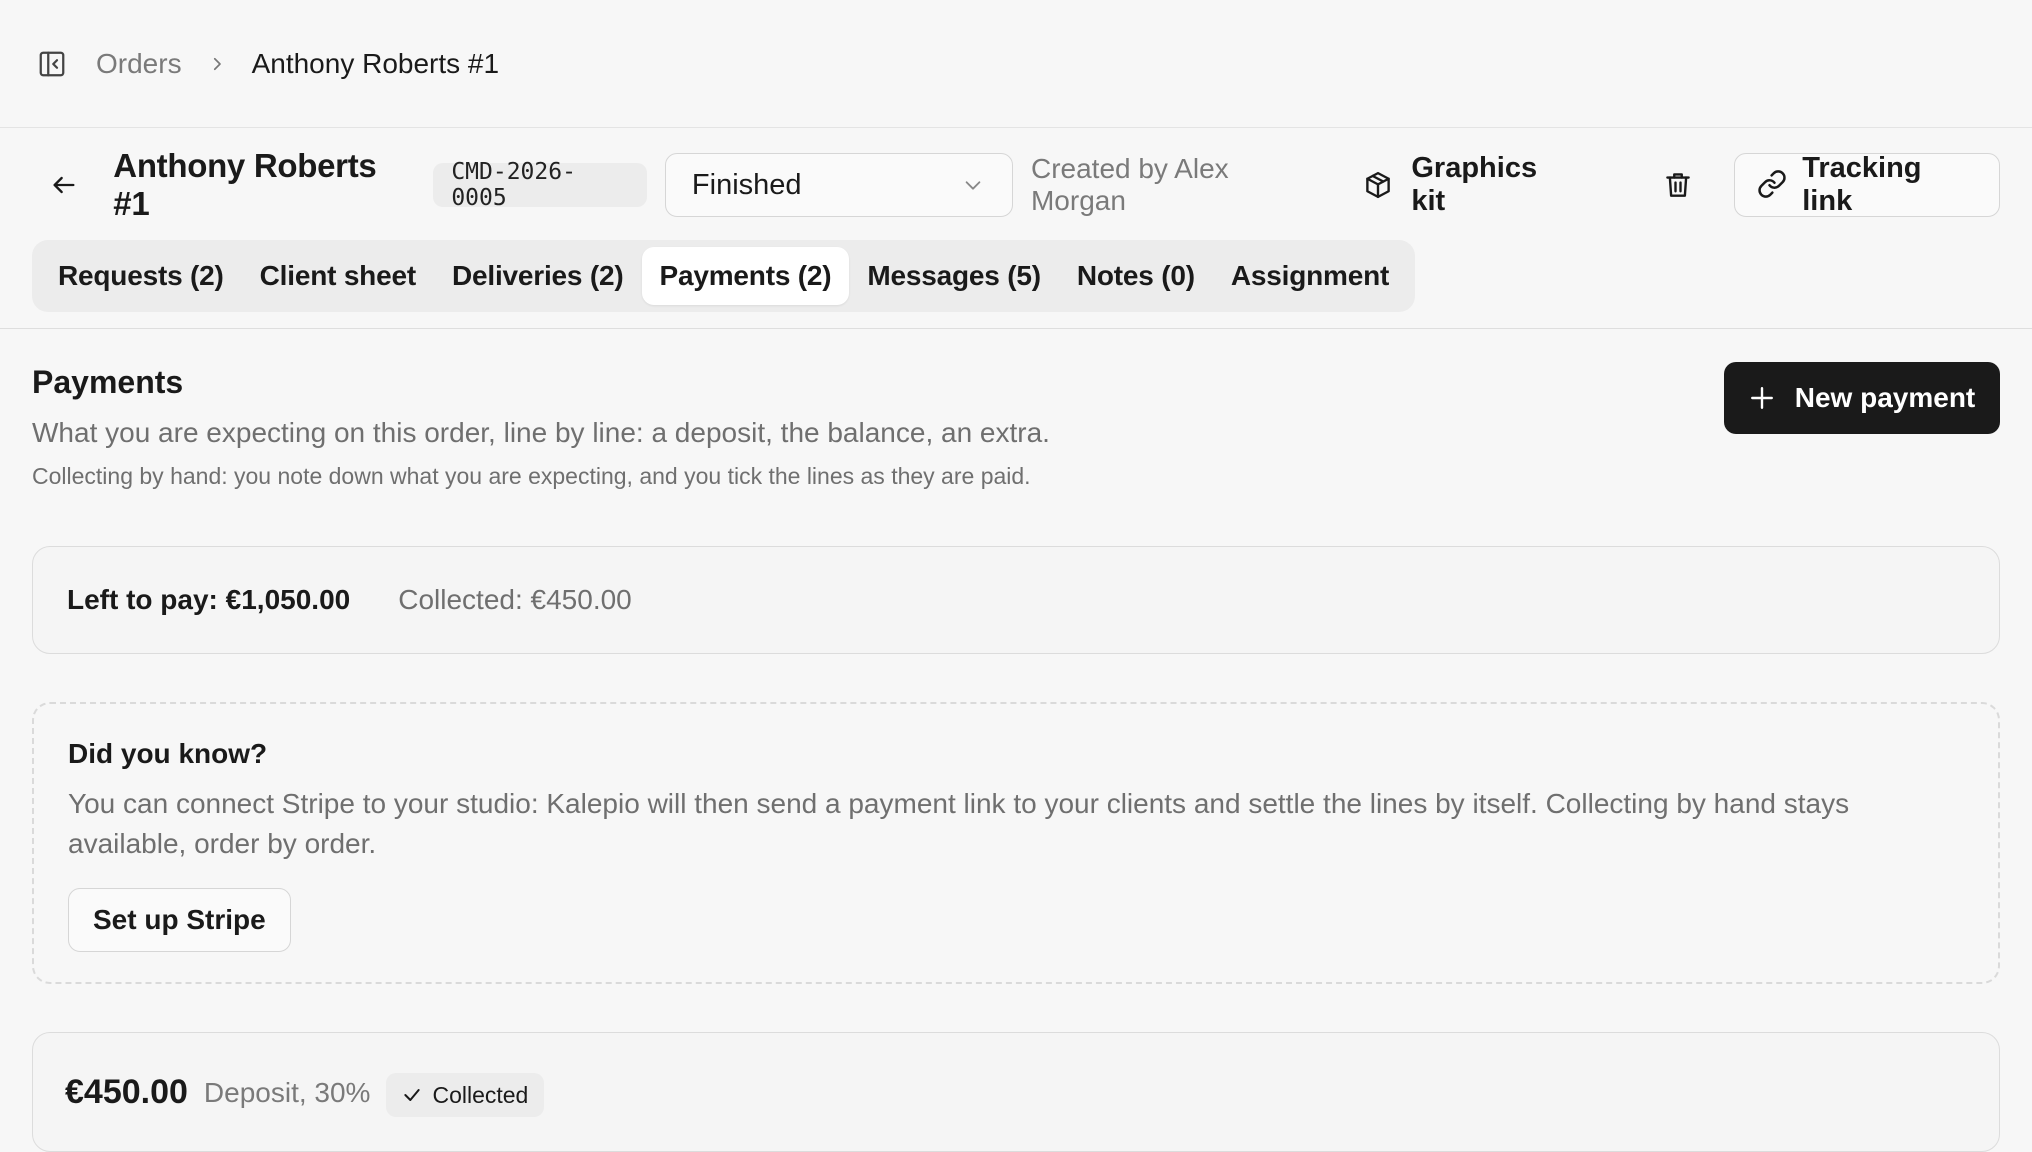  Describe the element at coordinates (168, 753) in the screenshot. I see `tip-title: Did you know?` at that location.